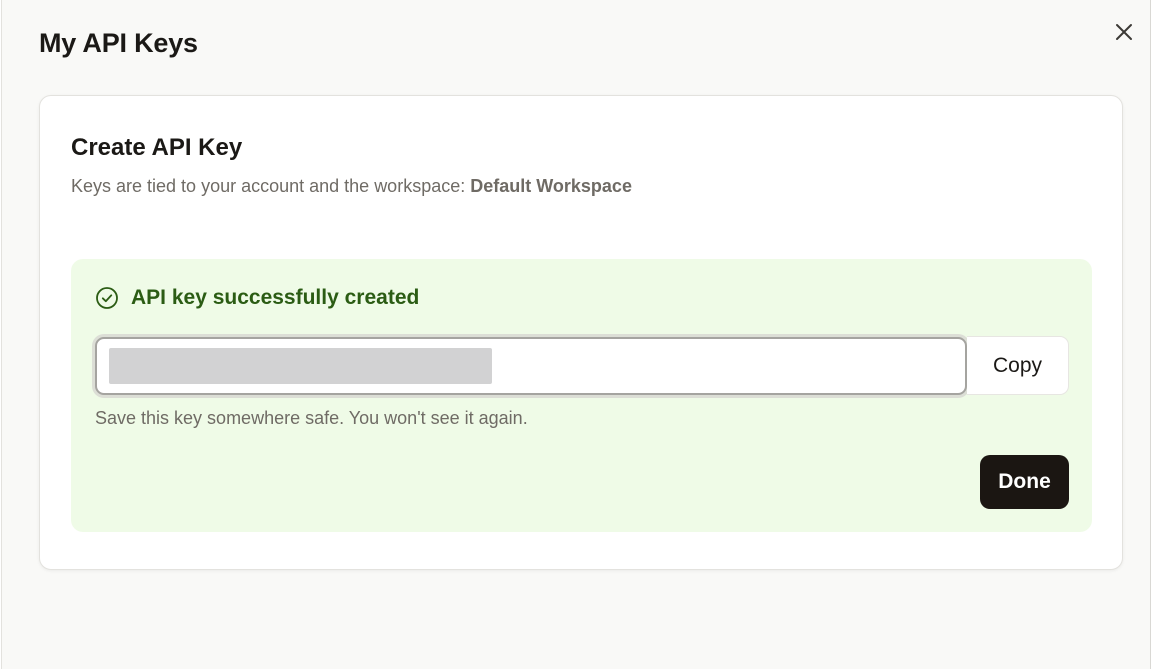 Image resolution: width=1153 pixels, height=669 pixels. I want to click on api-key-redaction, so click(300, 366).